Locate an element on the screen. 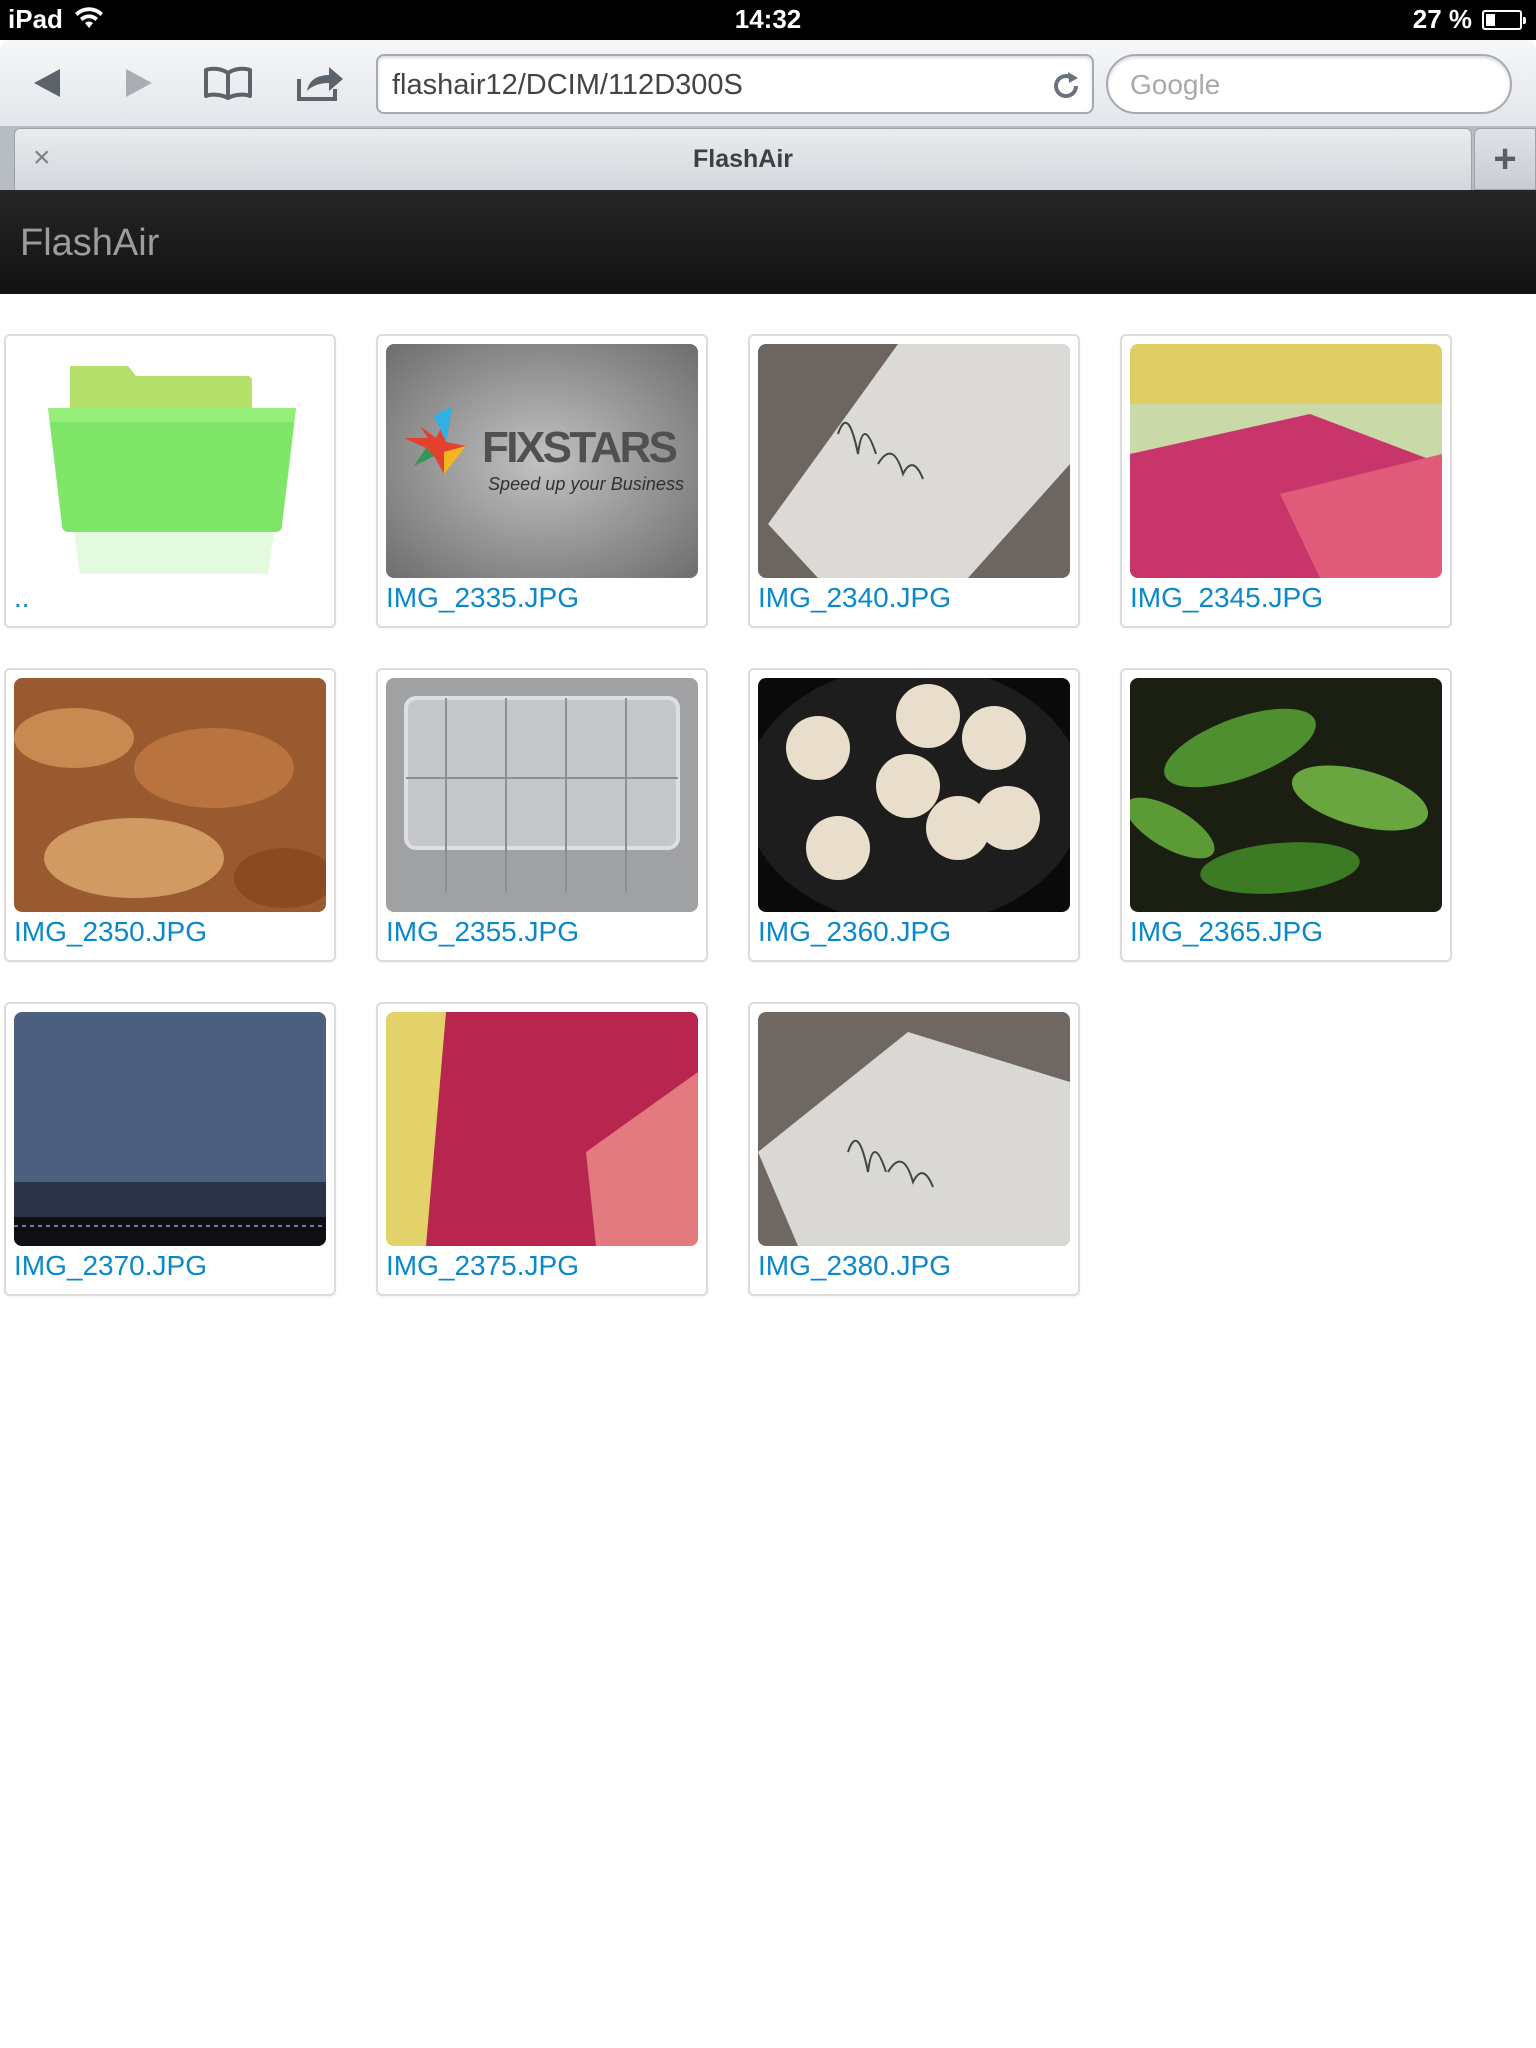 This screenshot has height=2048, width=1536. file-name-link: IMG_2375.JPG is located at coordinates (482, 1266).